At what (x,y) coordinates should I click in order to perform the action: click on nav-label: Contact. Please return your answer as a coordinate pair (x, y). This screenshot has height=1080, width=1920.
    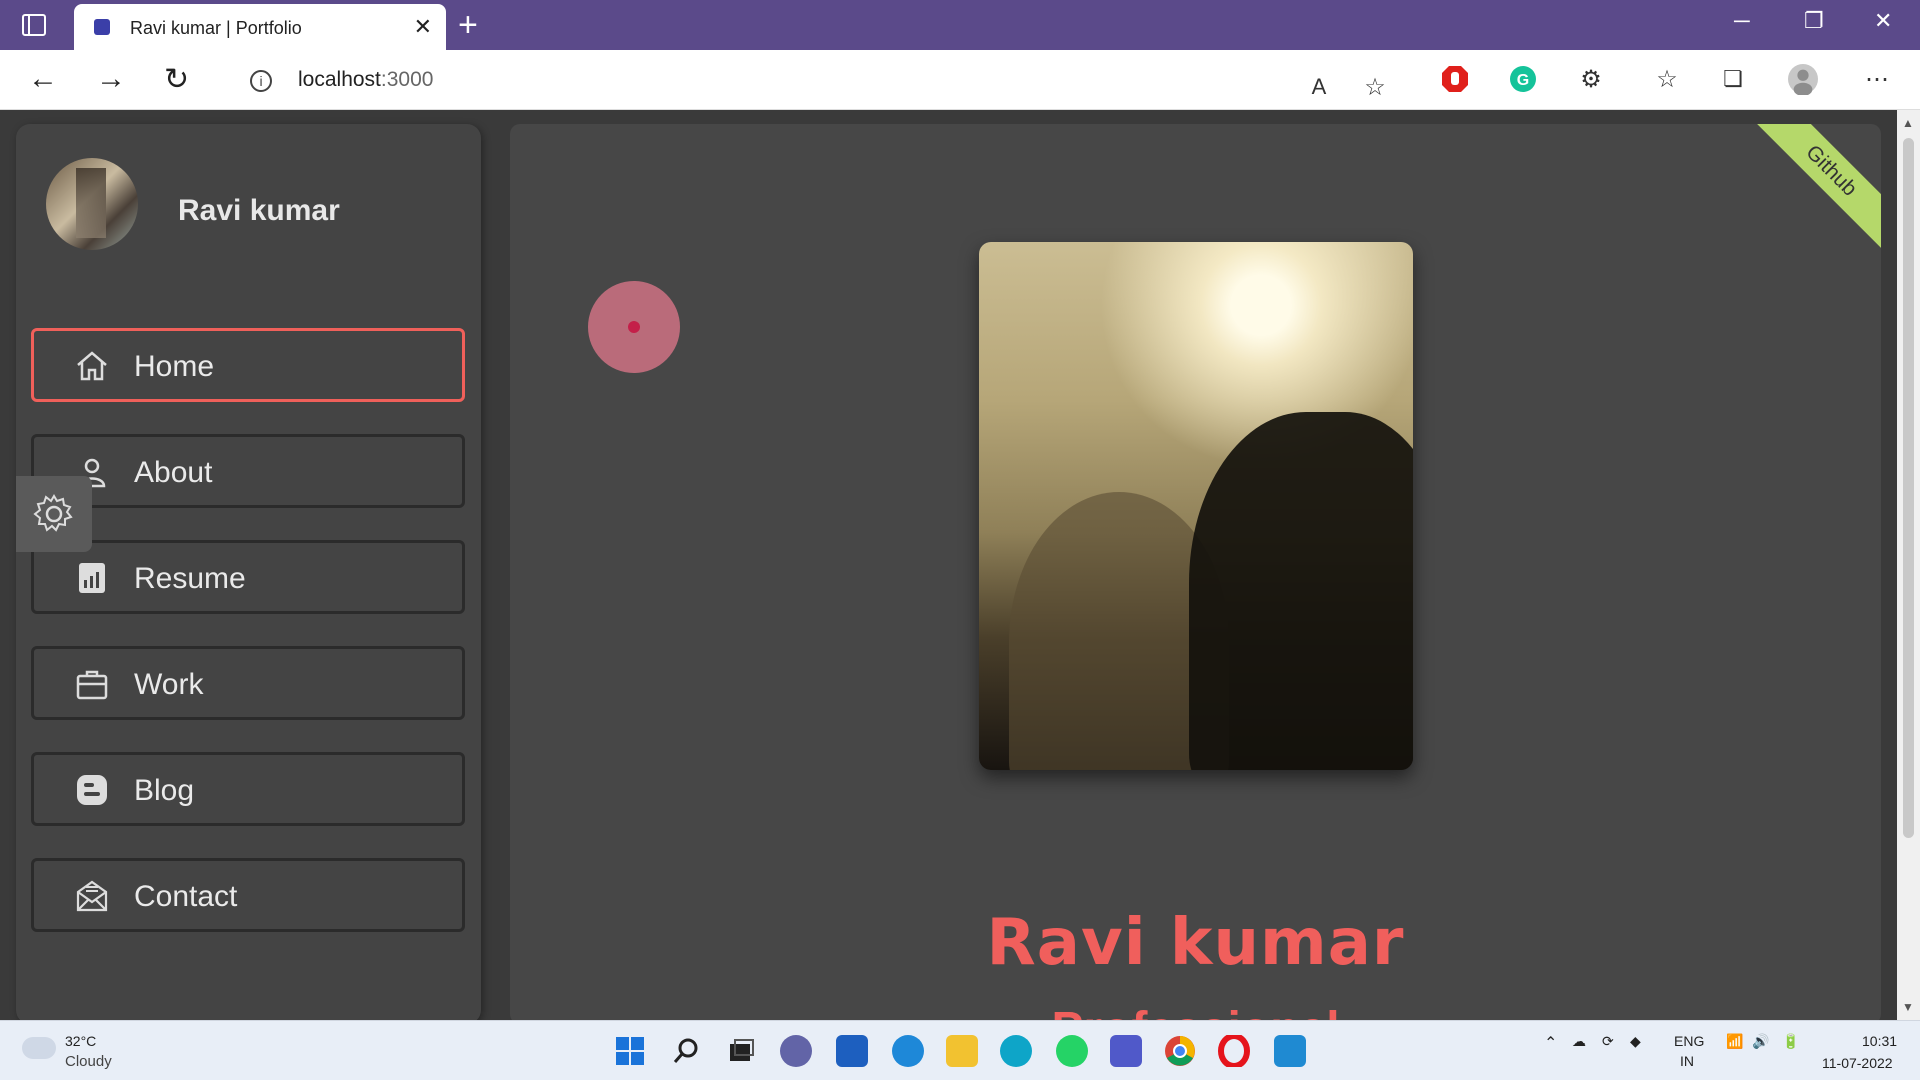
    Looking at the image, I should click on (186, 896).